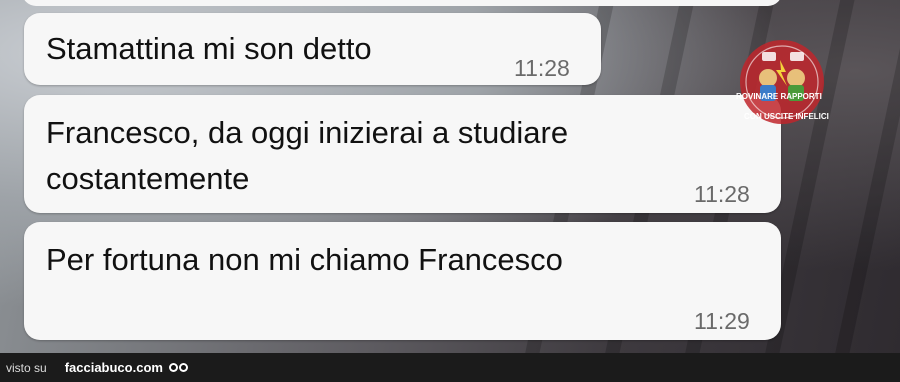 The width and height of the screenshot is (900, 382). What do you see at coordinates (304, 259) in the screenshot?
I see `message-text: Per fortuna non mi chiamo Francesco` at bounding box center [304, 259].